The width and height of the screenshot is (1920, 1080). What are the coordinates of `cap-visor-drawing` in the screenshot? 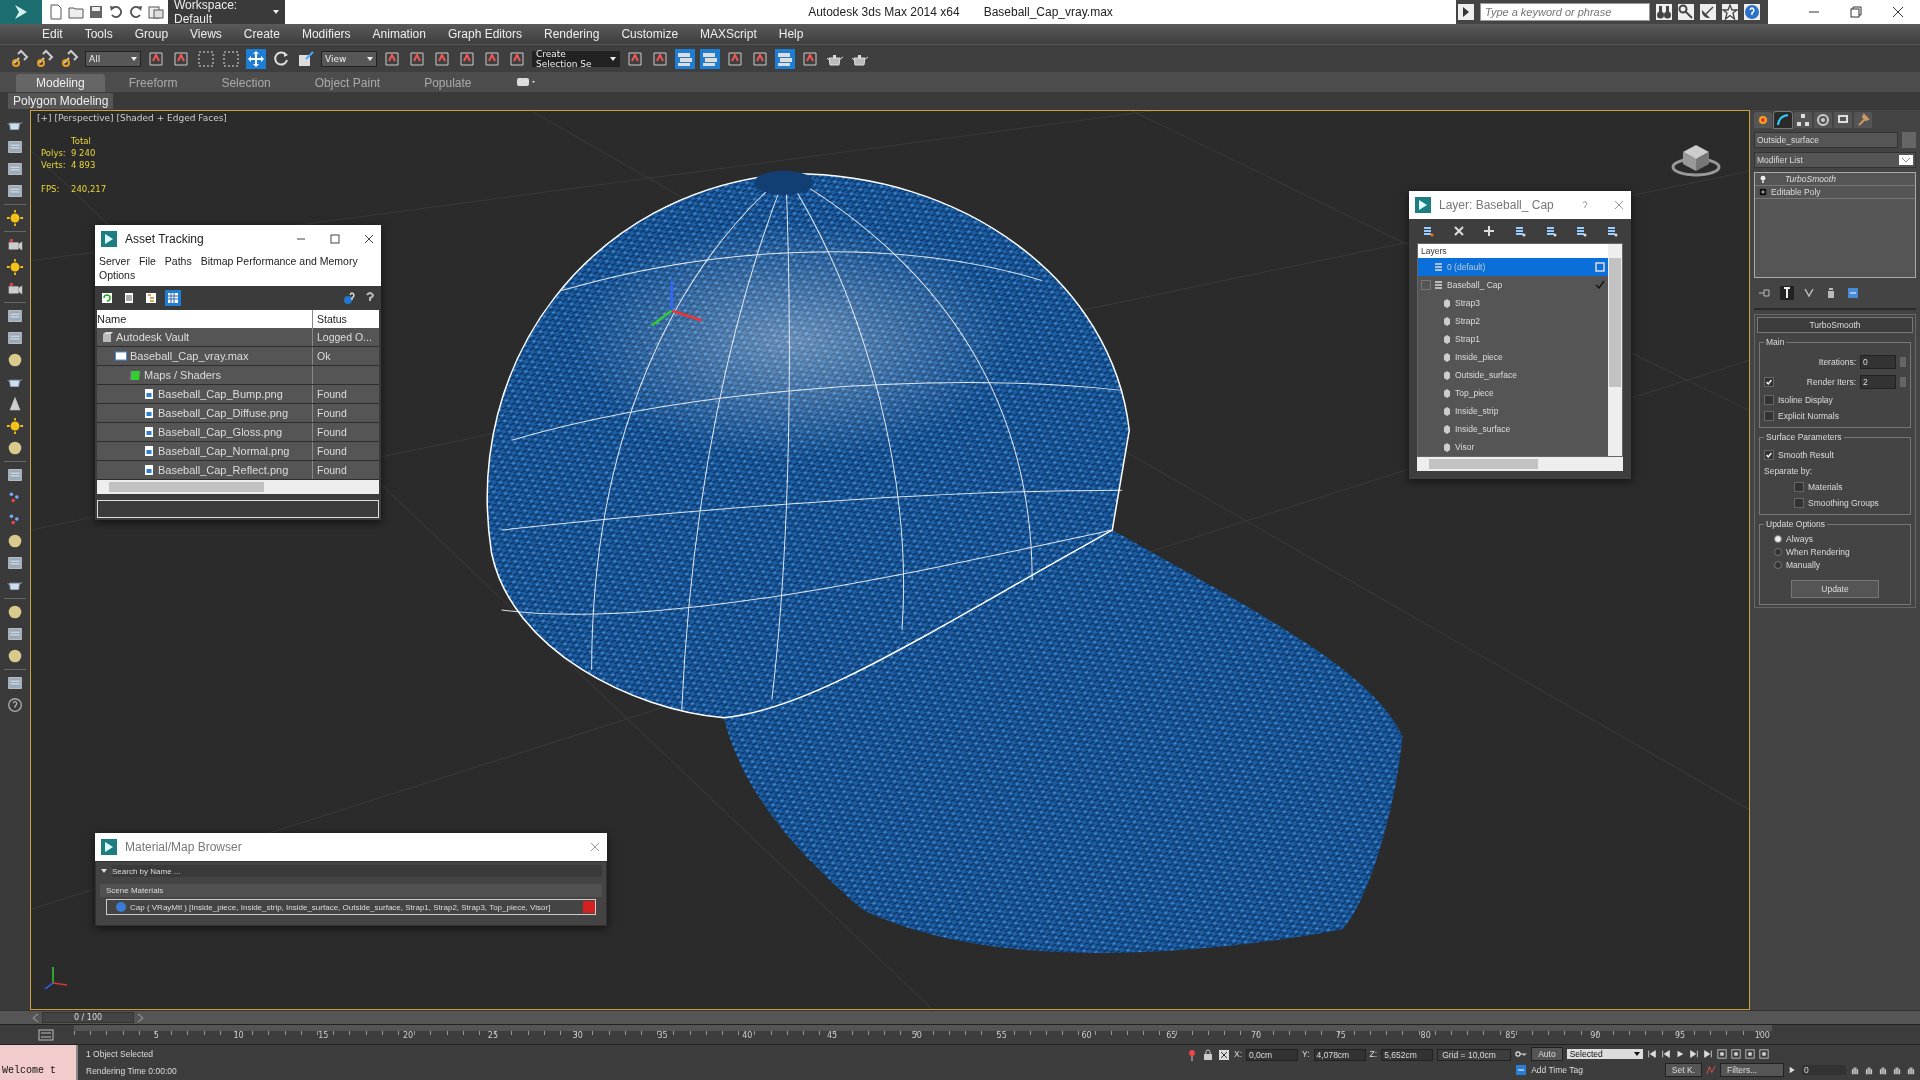 It's located at (1063, 741).